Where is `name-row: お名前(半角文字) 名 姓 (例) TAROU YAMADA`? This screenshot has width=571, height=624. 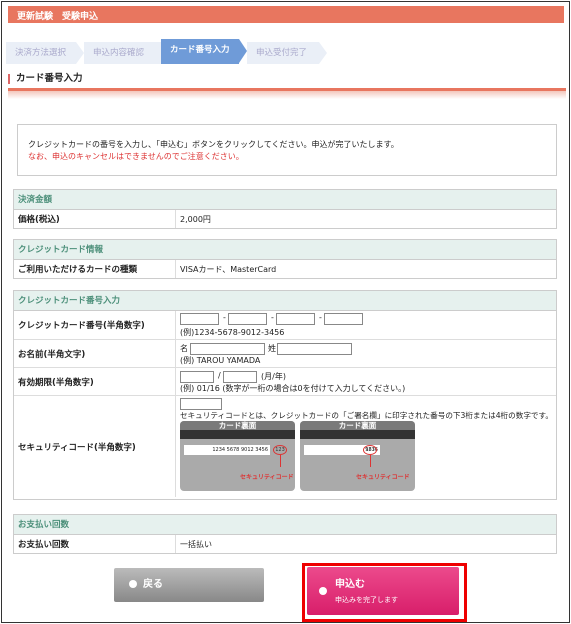
name-row: お名前(半角文字) 名 姓 (例) TAROU YAMADA is located at coordinates (285, 354).